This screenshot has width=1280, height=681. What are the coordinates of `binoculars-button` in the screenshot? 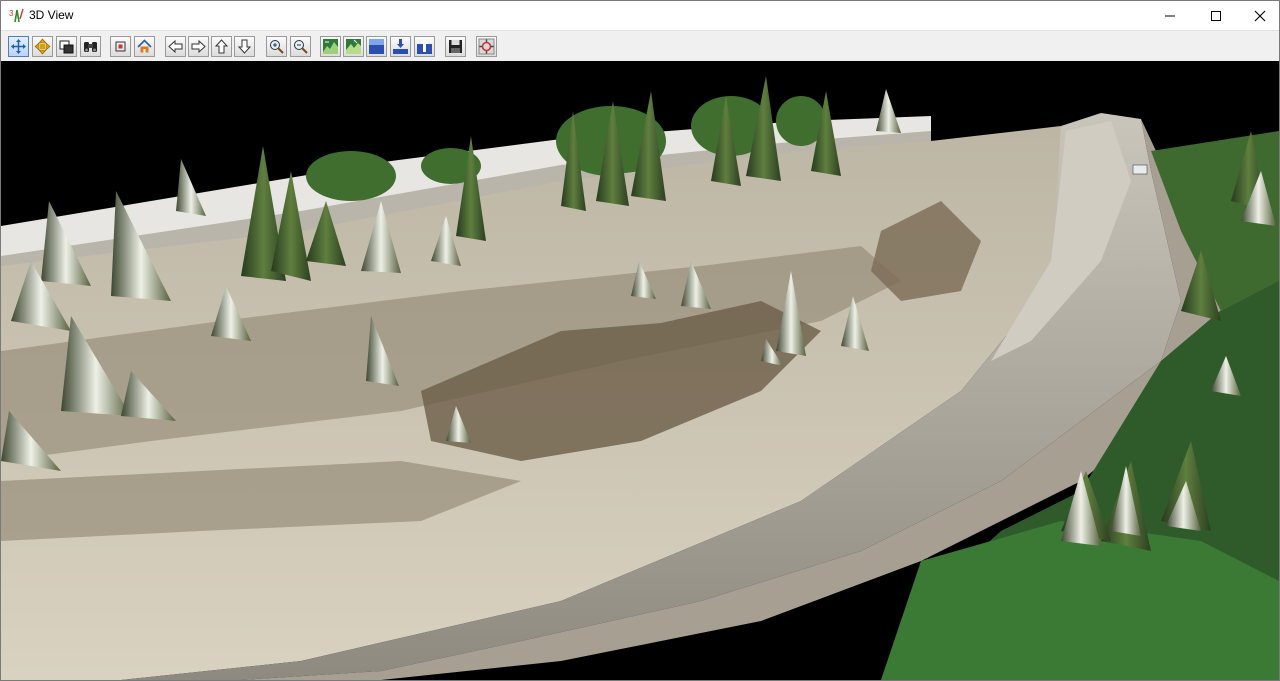 It's located at (90, 46).